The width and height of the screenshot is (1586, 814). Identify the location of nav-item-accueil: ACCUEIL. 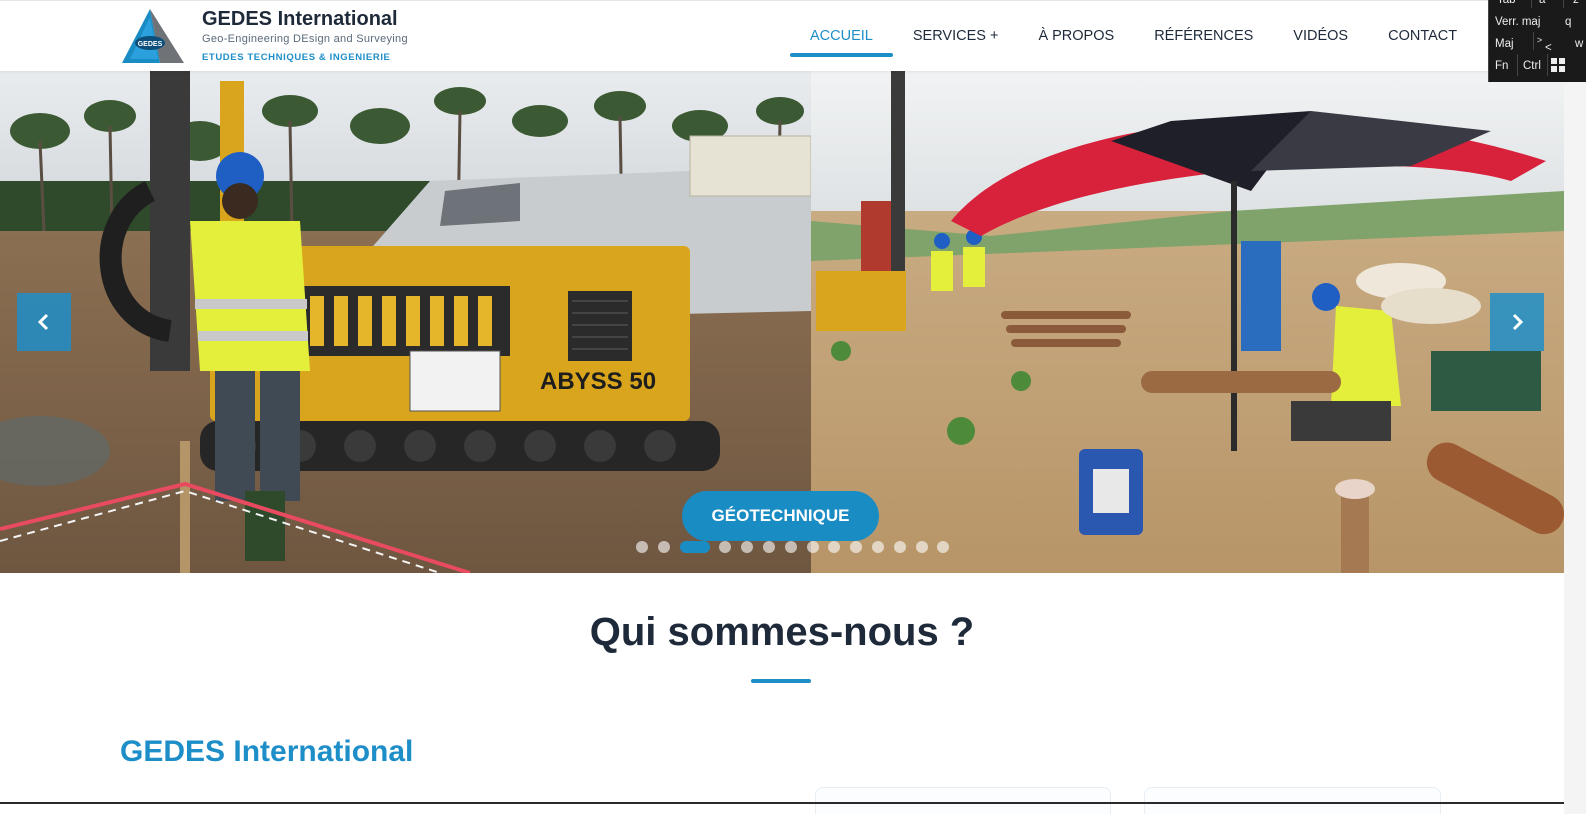
(841, 36).